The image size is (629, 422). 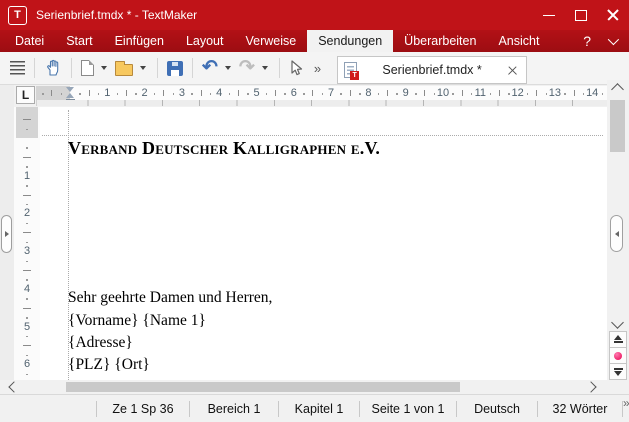 What do you see at coordinates (143, 68) in the screenshot?
I see `open-document-dropdown` at bounding box center [143, 68].